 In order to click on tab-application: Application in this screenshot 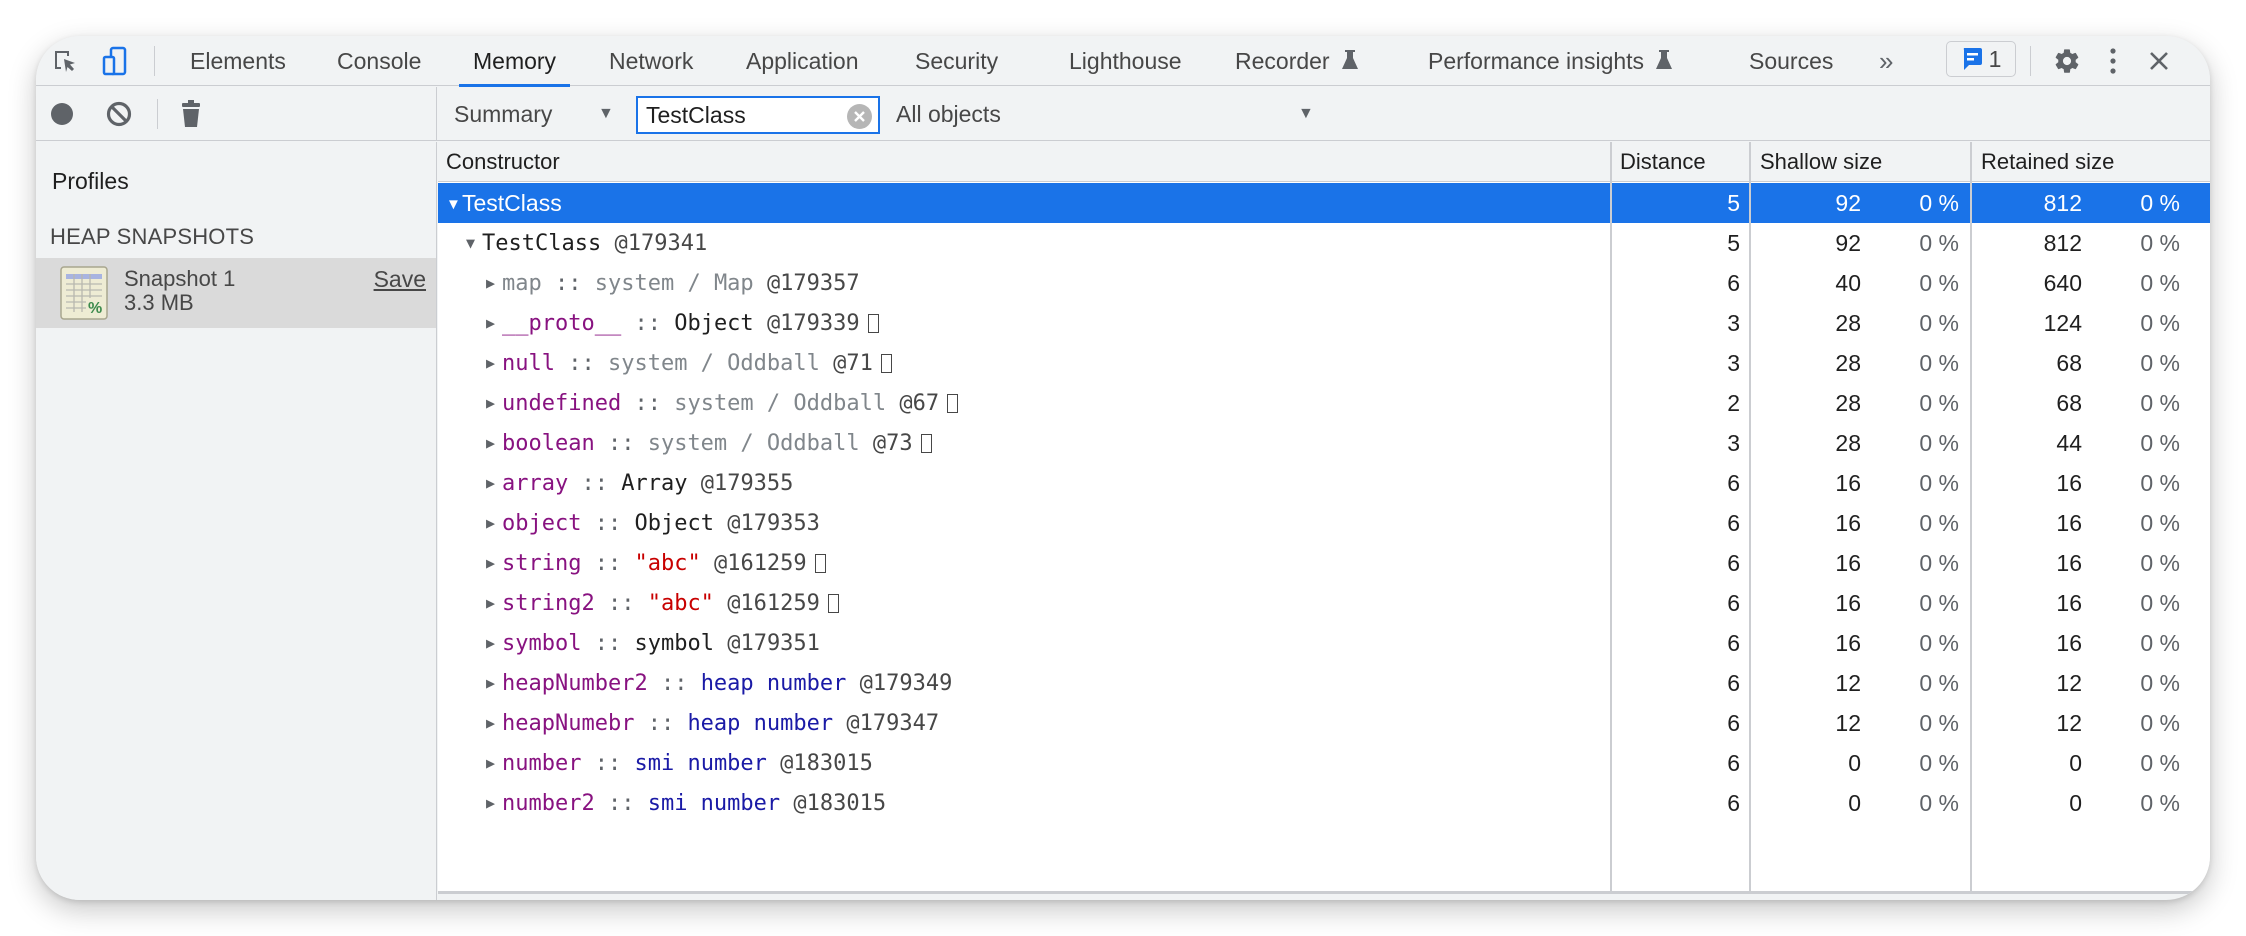, I will do `click(802, 61)`.